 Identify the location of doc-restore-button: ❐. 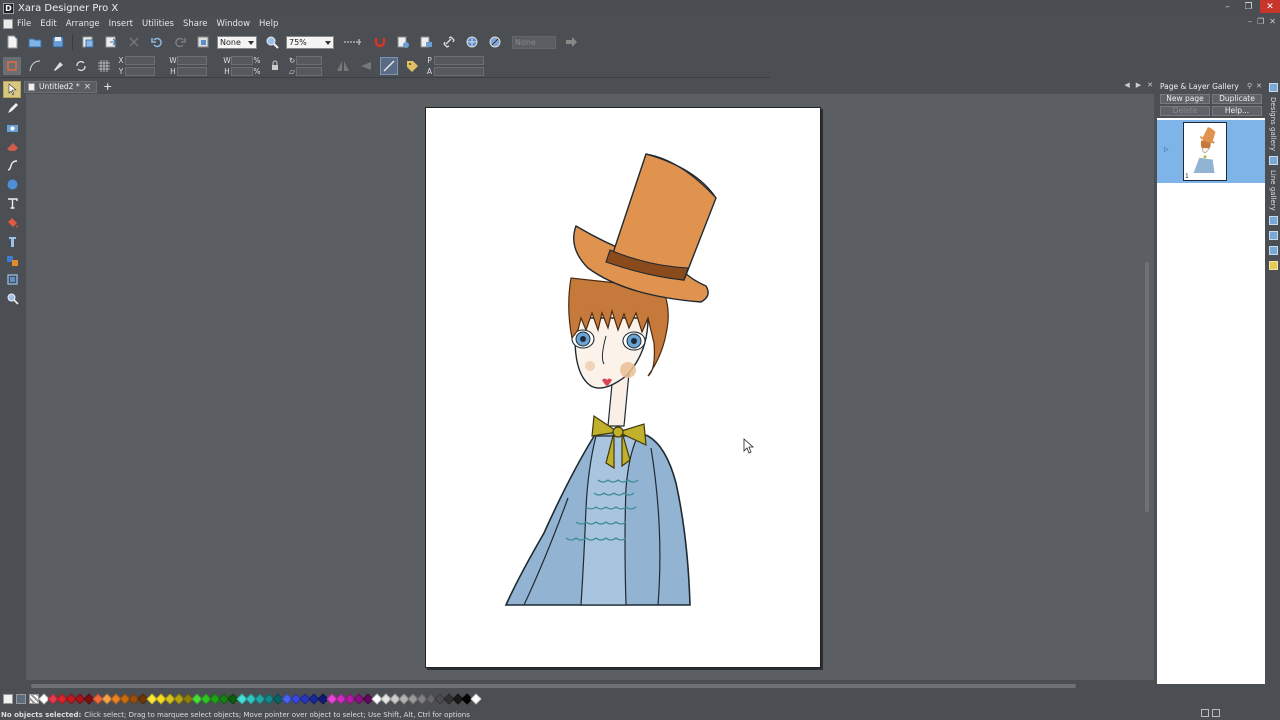
(1260, 21).